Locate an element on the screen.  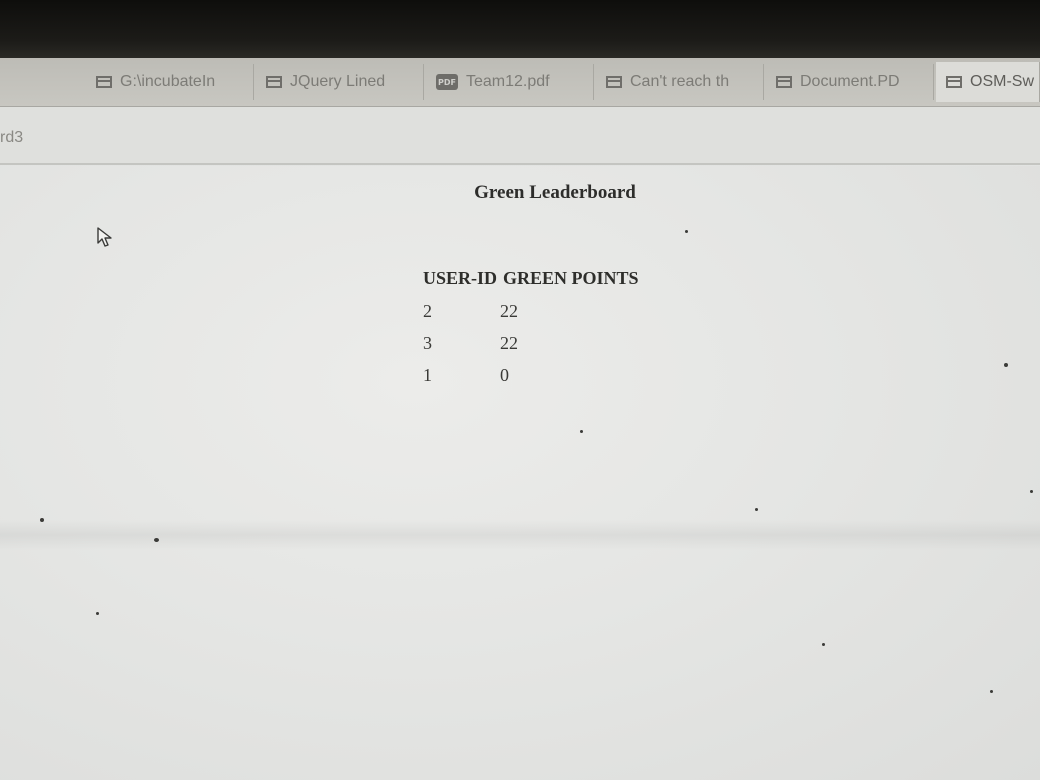
cell-user-id: 2 is located at coordinates (427, 311).